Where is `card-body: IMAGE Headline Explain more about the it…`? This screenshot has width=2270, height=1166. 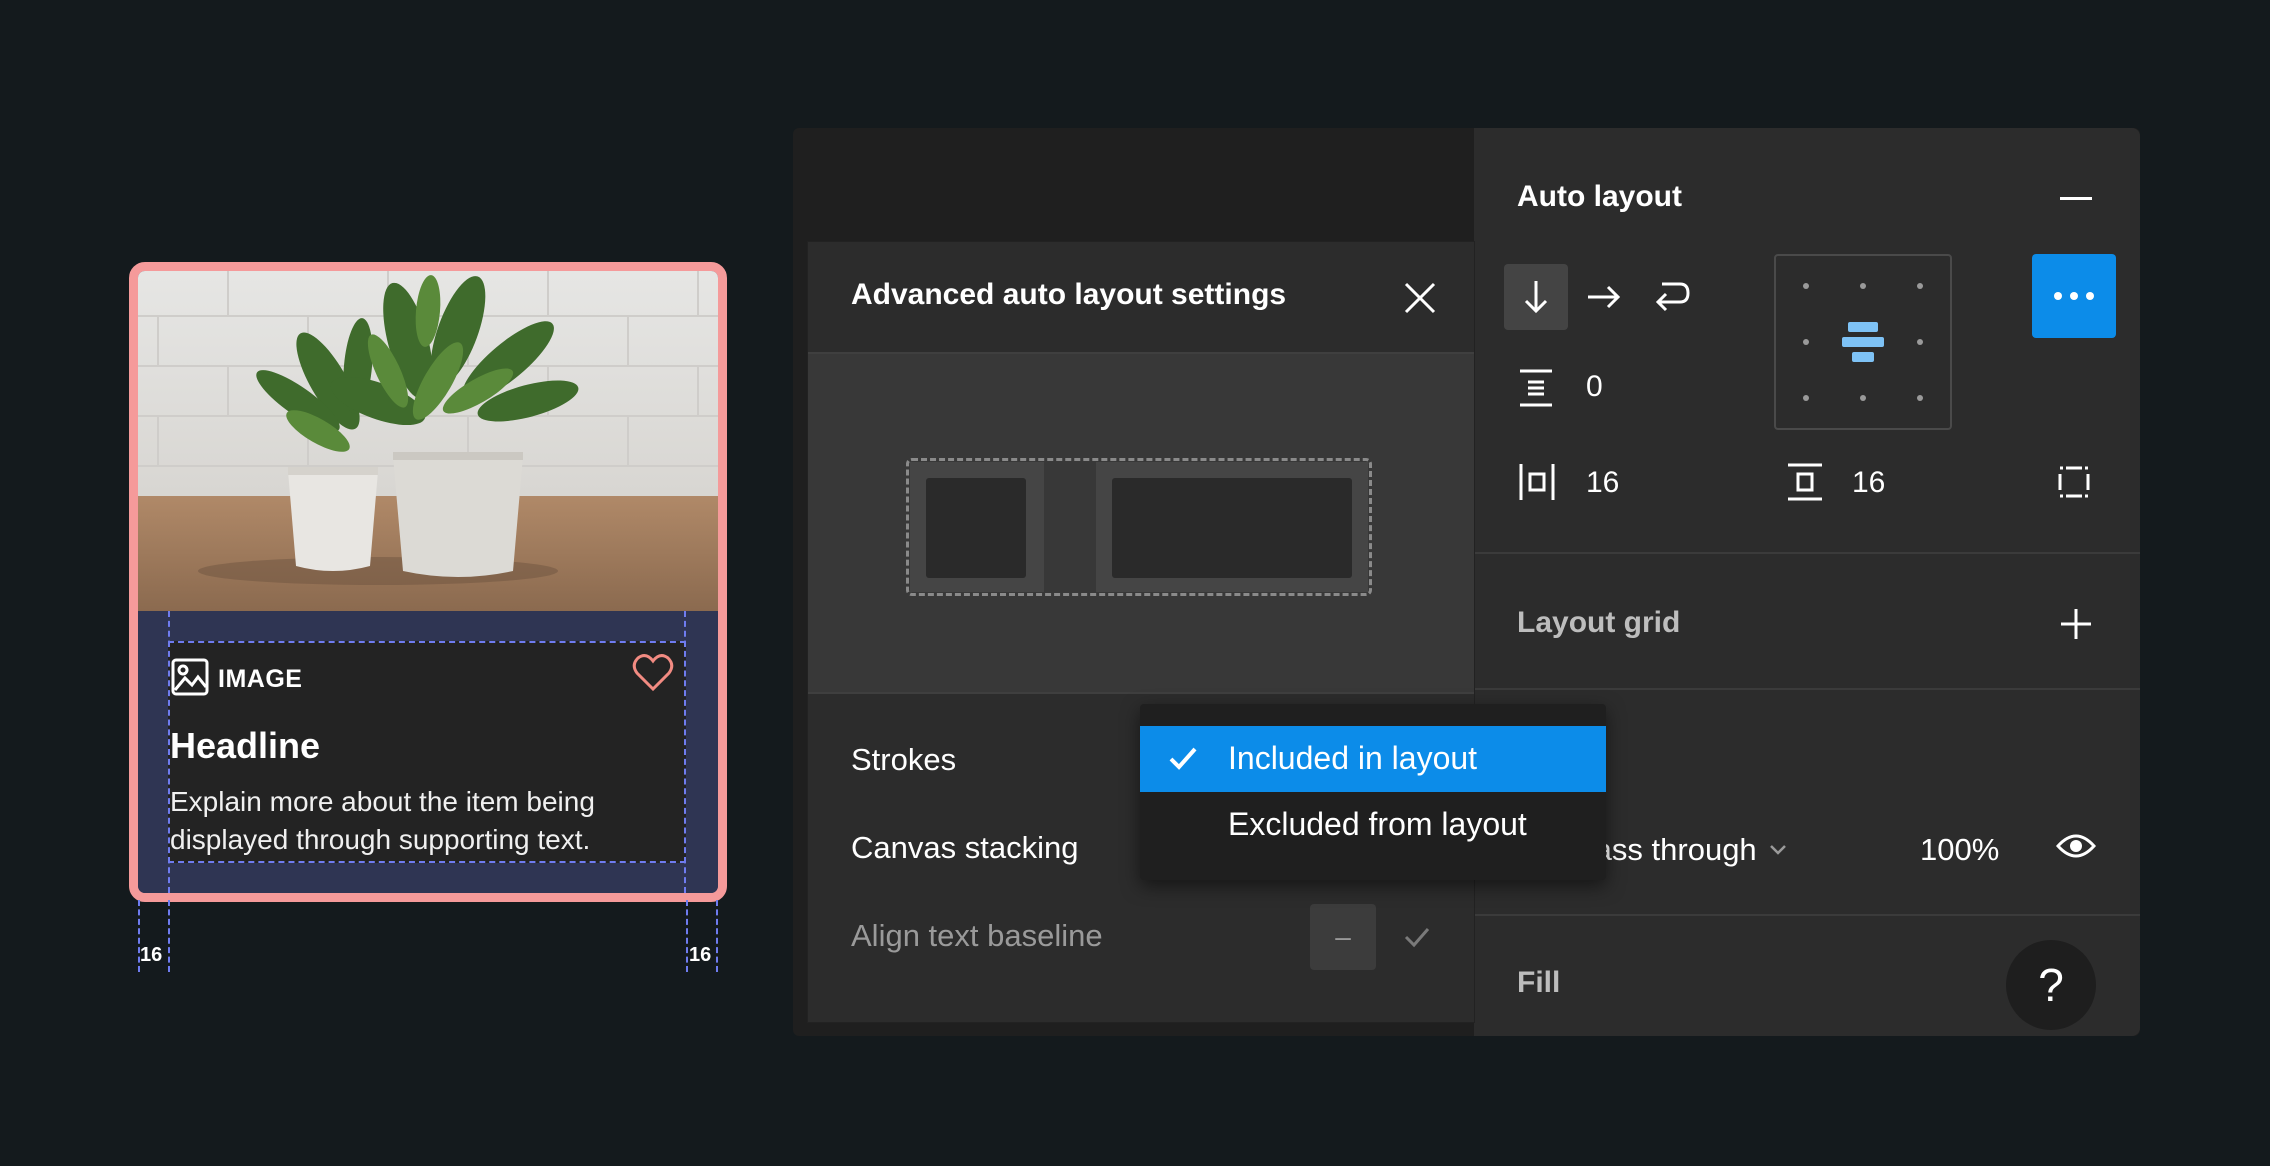 card-body: IMAGE Headline Explain more about the it… is located at coordinates (428, 752).